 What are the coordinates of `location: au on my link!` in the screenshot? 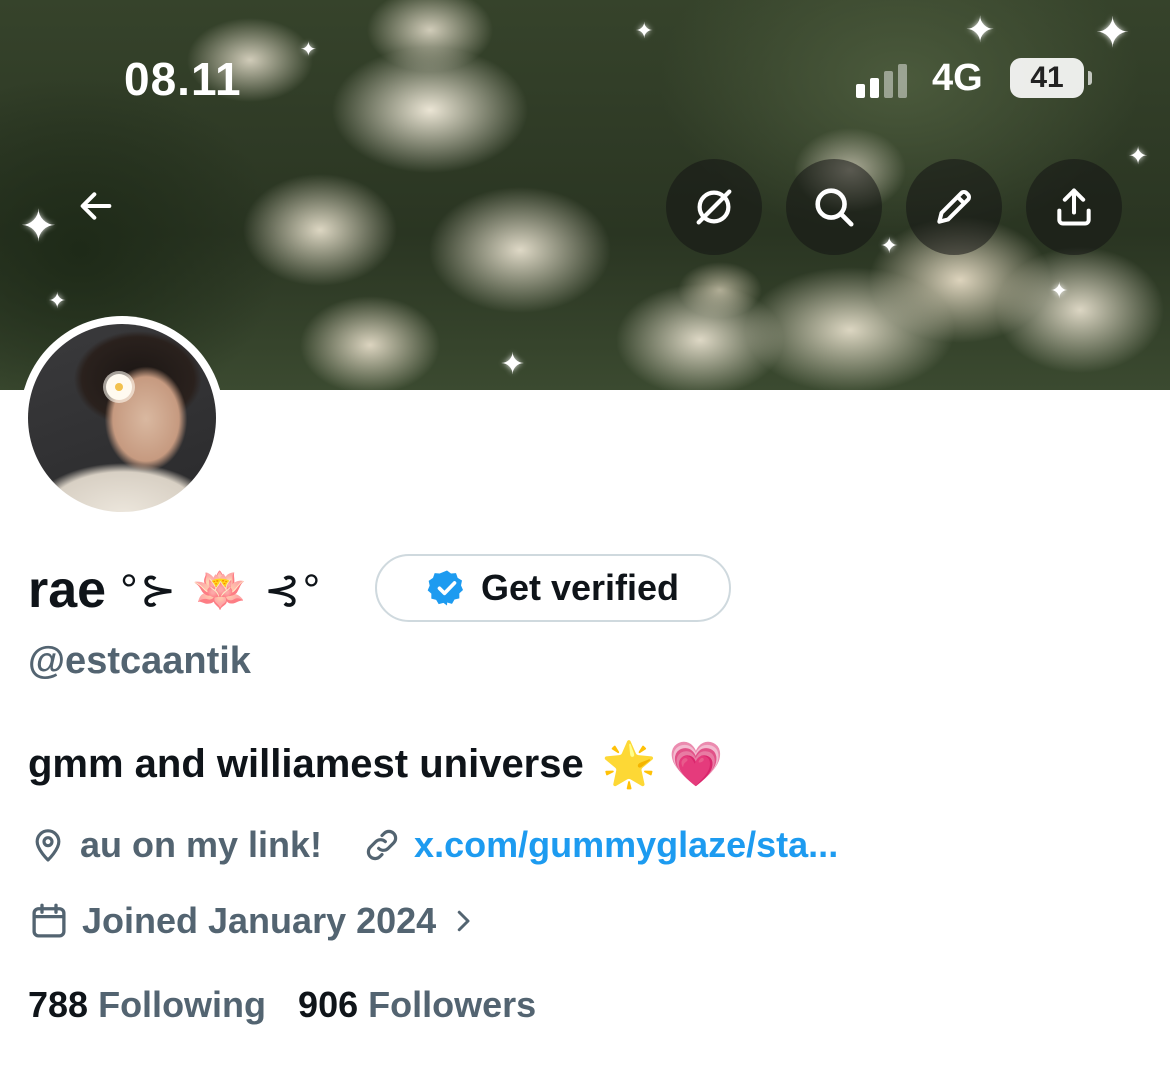 It's located at (175, 845).